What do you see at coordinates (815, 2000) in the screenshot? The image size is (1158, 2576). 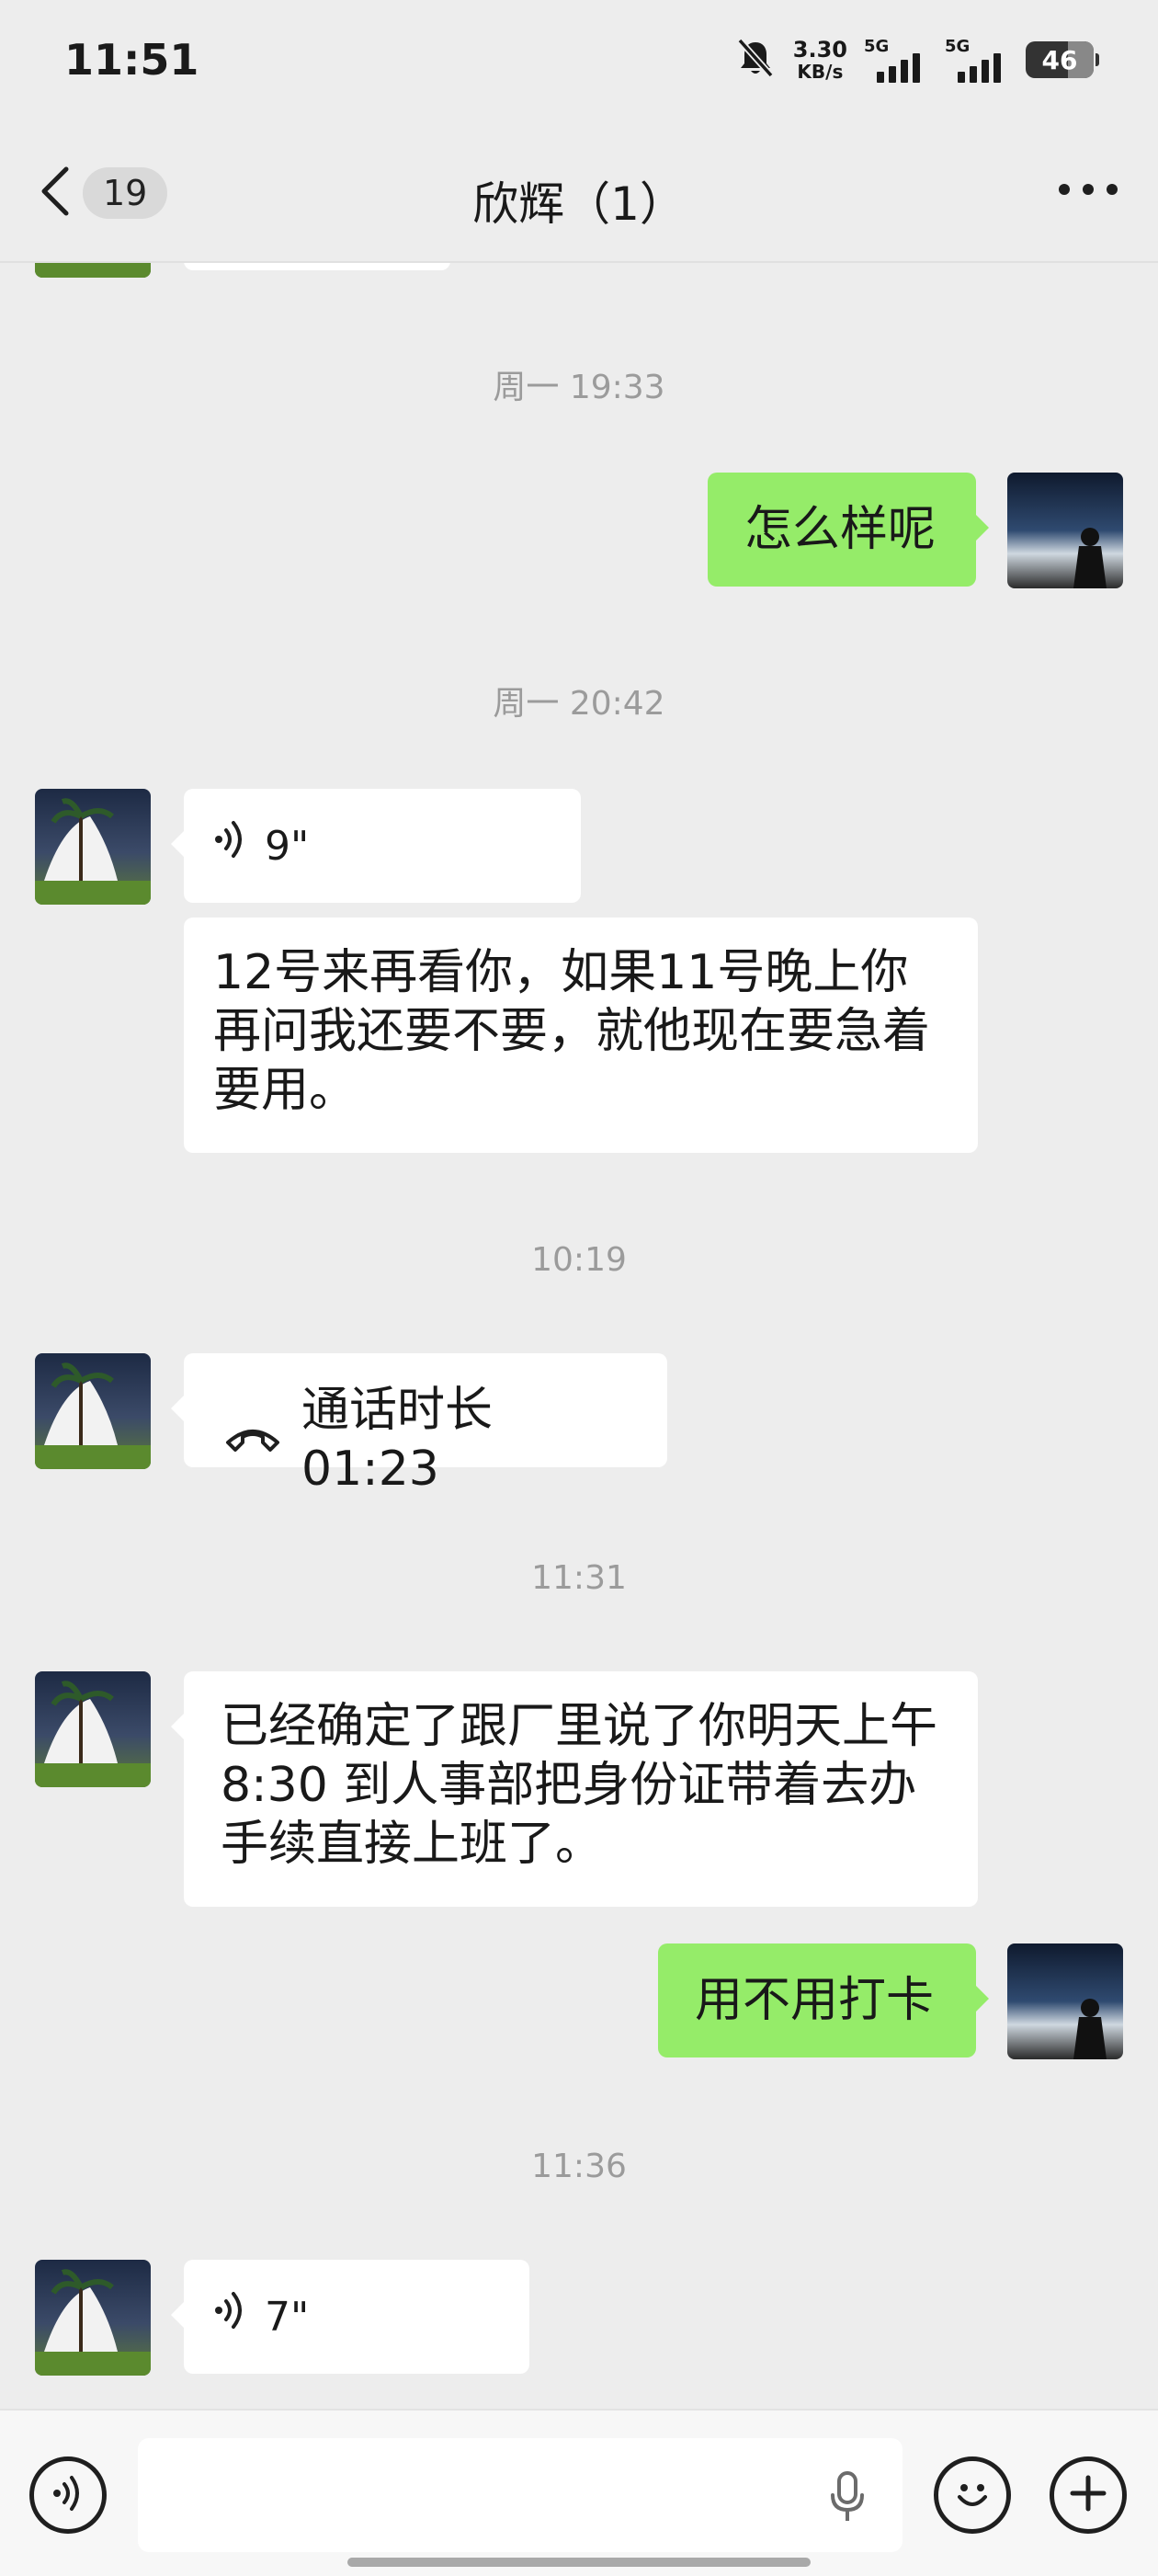 I see `message-text: 用不用打卡` at bounding box center [815, 2000].